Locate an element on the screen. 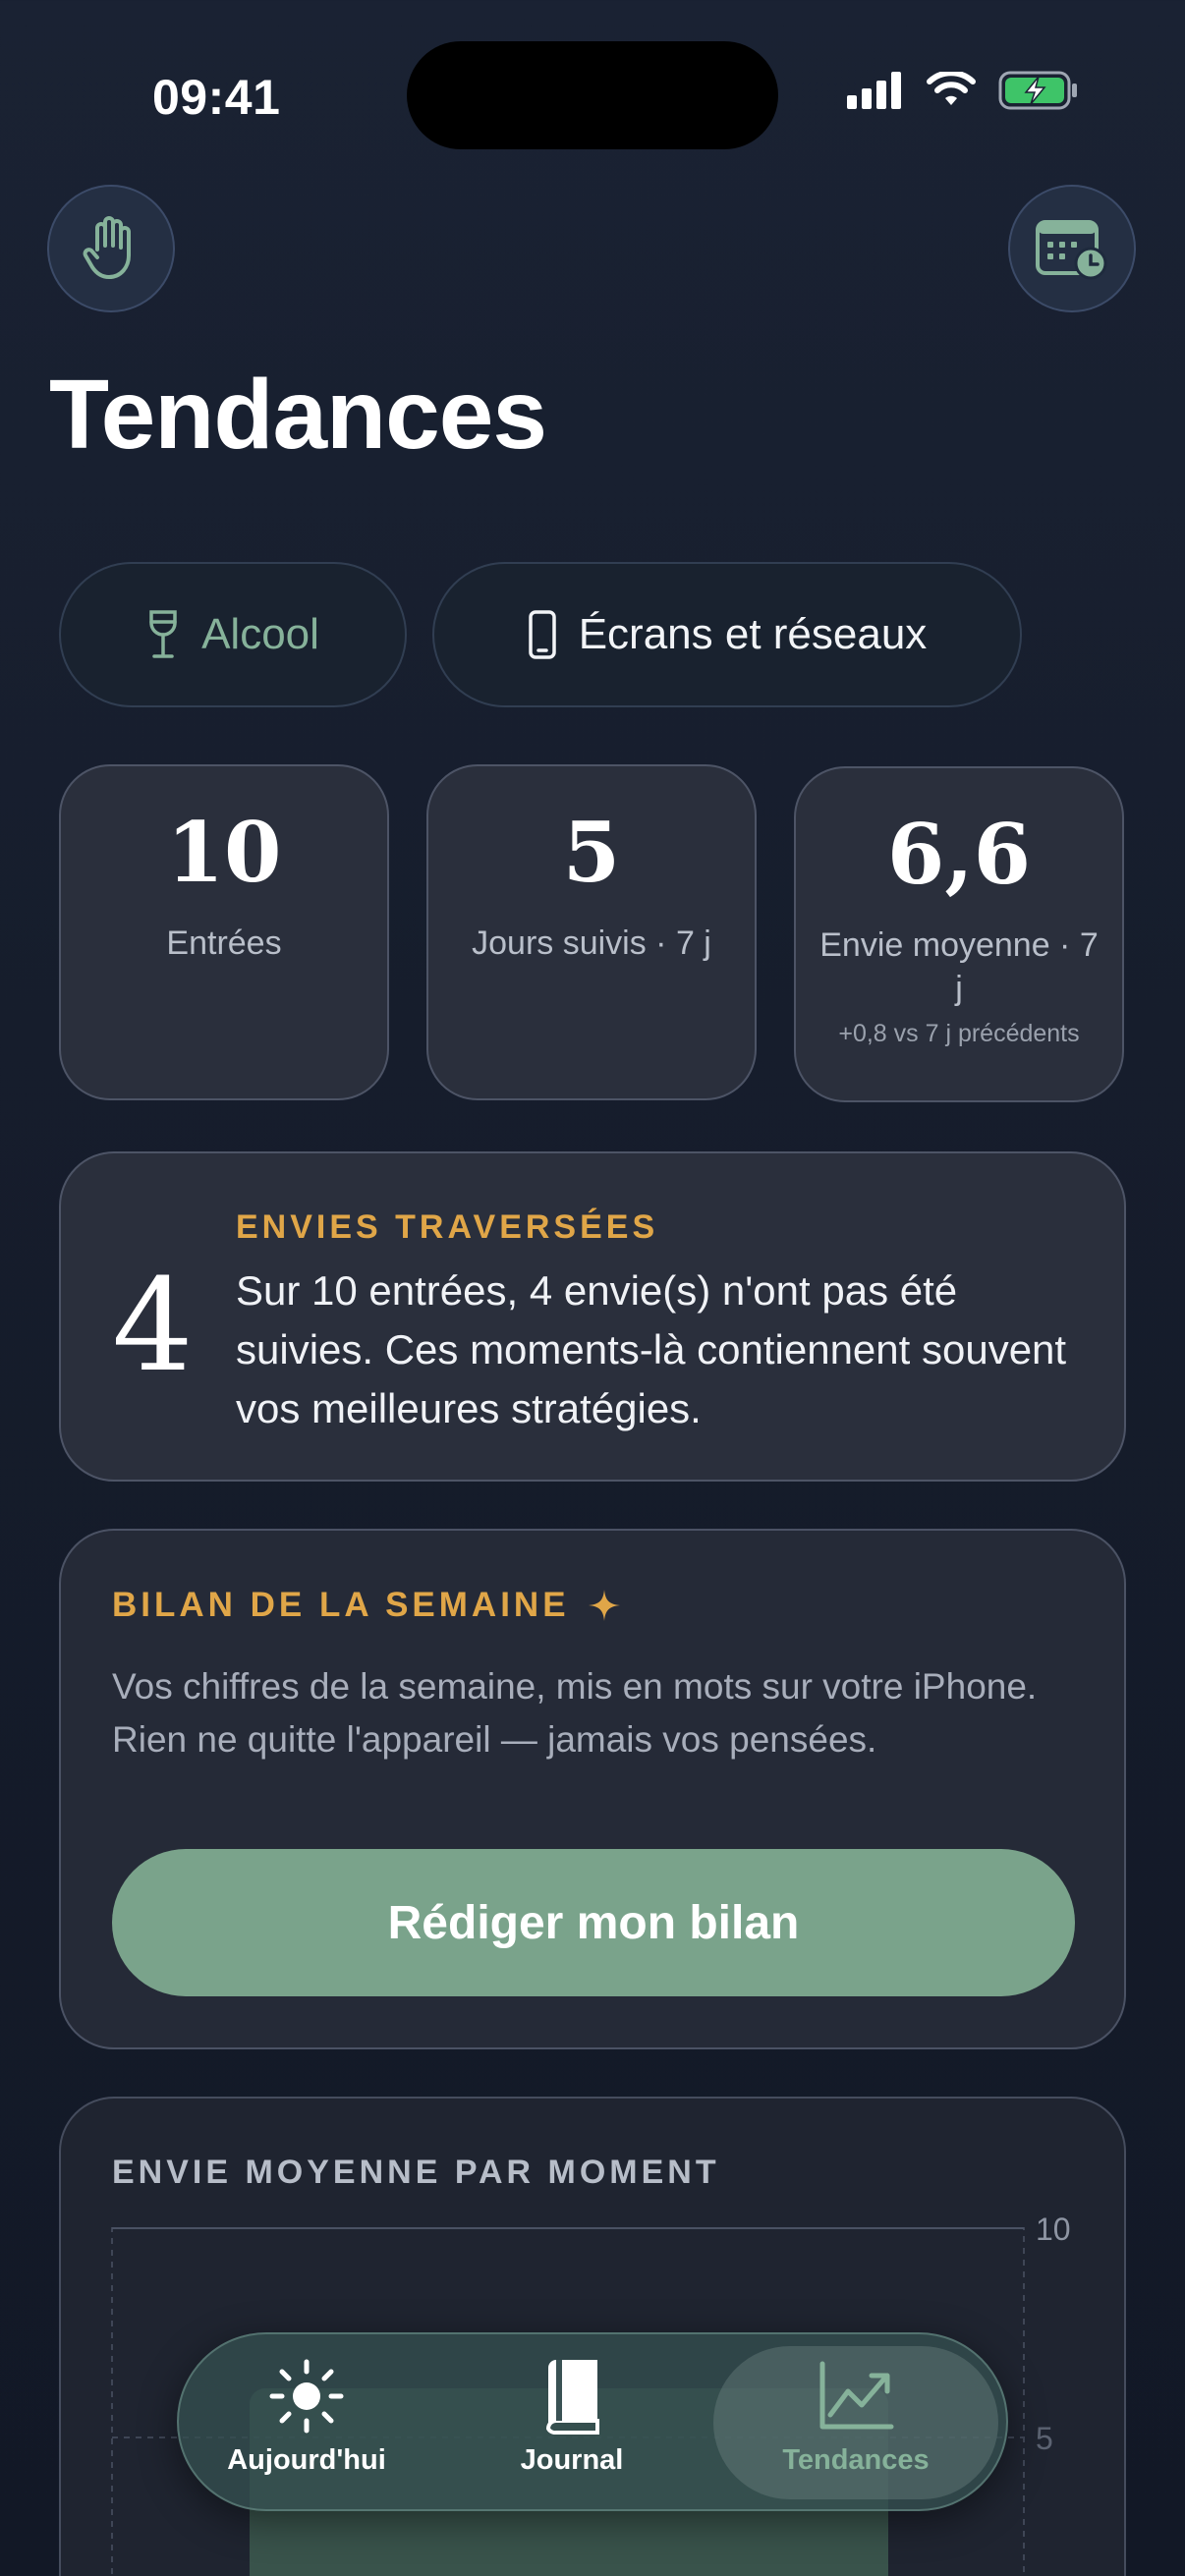 The width and height of the screenshot is (1185, 2576). hand-icon is located at coordinates (107, 247).